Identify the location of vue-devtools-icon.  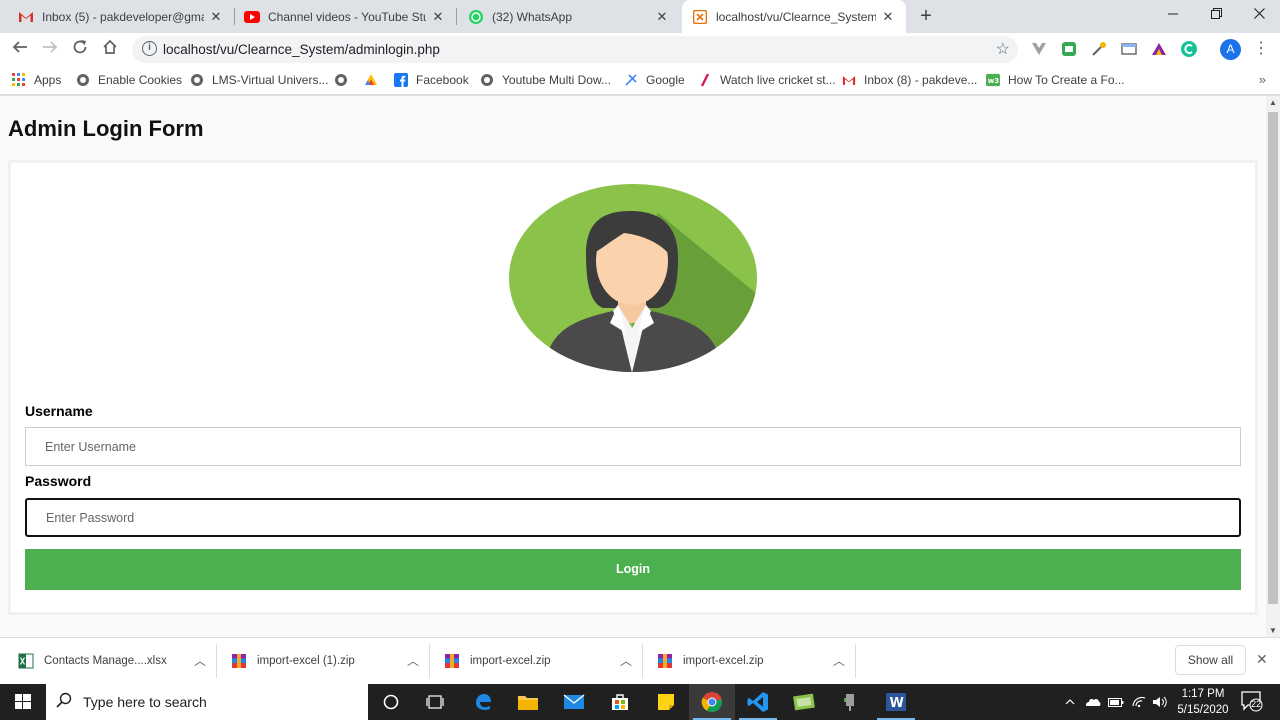
(1039, 49).